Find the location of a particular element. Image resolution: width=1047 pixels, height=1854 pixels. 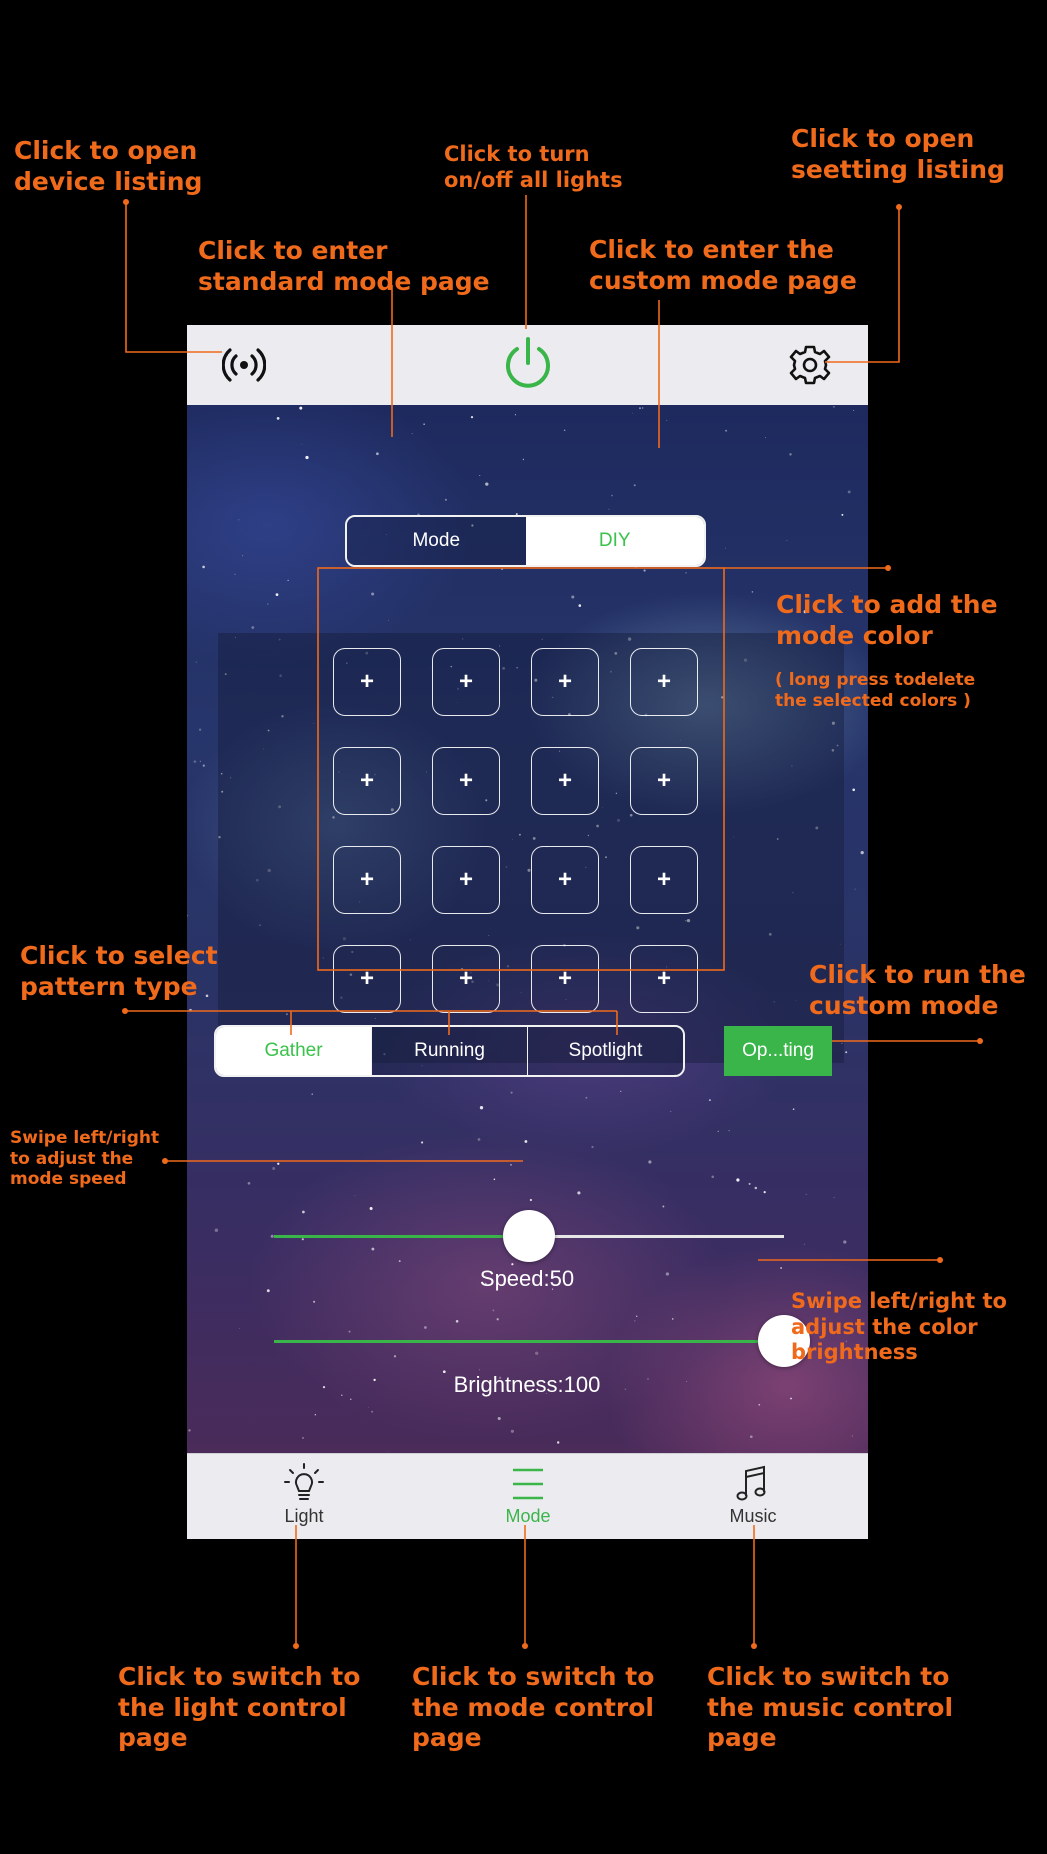

tab-mode-nav: Mode is located at coordinates (528, 1496).